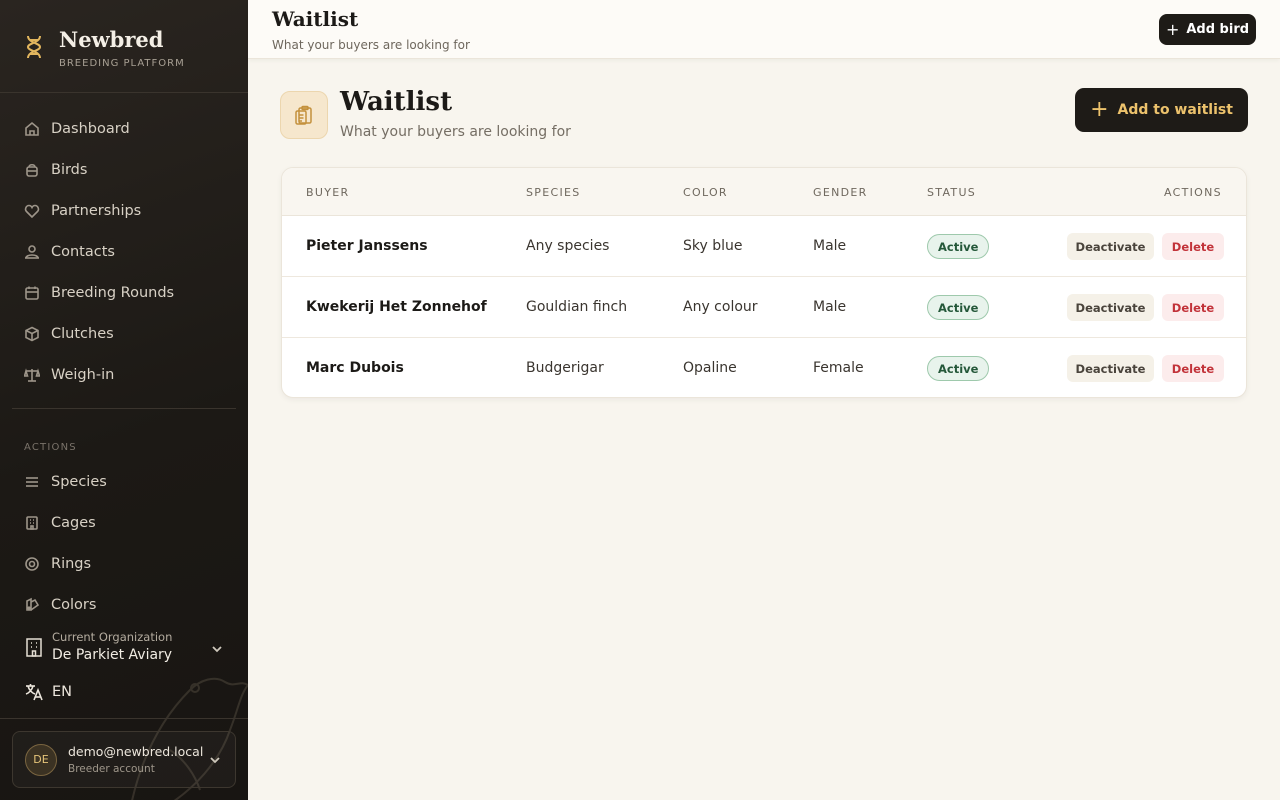 This screenshot has width=1280, height=800. I want to click on nav-item-rings: Rings, so click(124, 563).